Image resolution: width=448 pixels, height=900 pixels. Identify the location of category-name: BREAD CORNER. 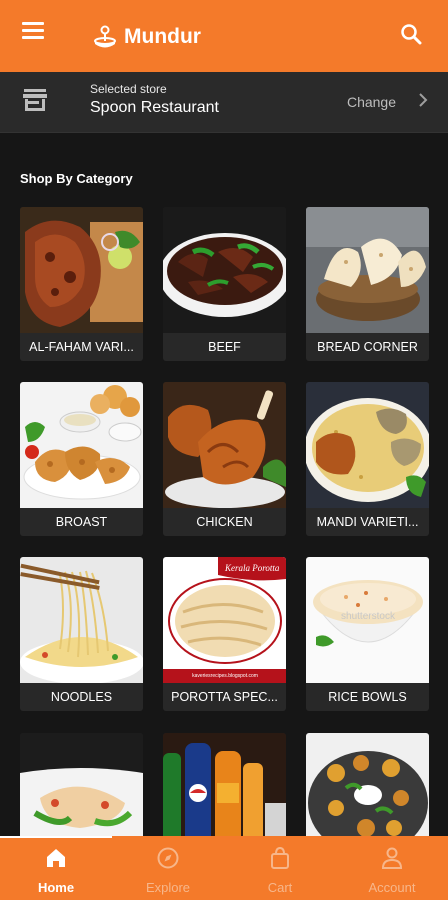
(367, 347).